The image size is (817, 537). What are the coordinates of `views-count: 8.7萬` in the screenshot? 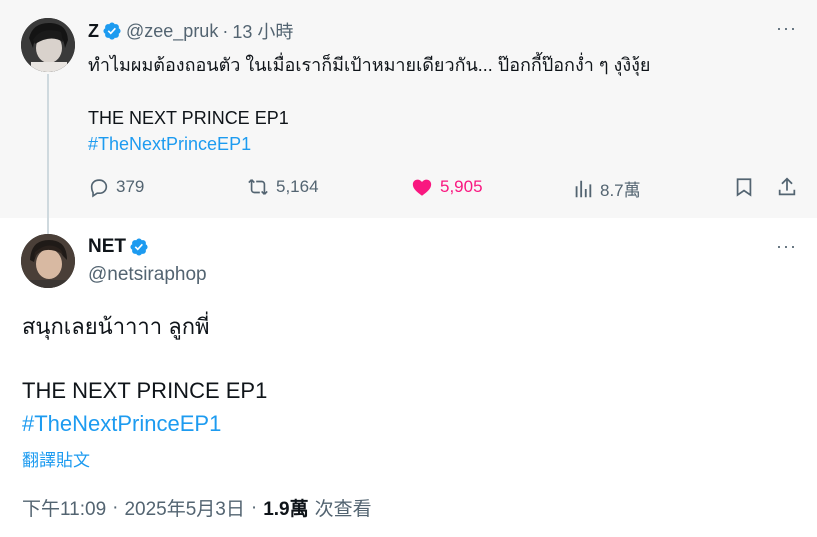 It's located at (620, 190).